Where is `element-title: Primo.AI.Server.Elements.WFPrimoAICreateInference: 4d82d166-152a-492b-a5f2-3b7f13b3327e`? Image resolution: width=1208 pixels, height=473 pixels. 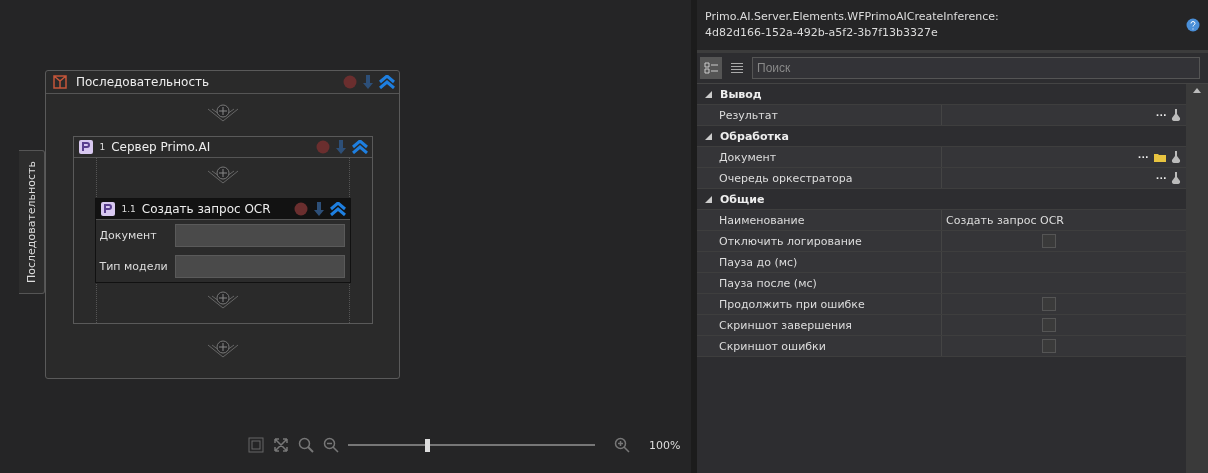
element-title: Primo.AI.Server.Elements.WFPrimoAICreateInference: 4d82d166-152a-492b-a5f2-3b7f13b3327e is located at coordinates (852, 25).